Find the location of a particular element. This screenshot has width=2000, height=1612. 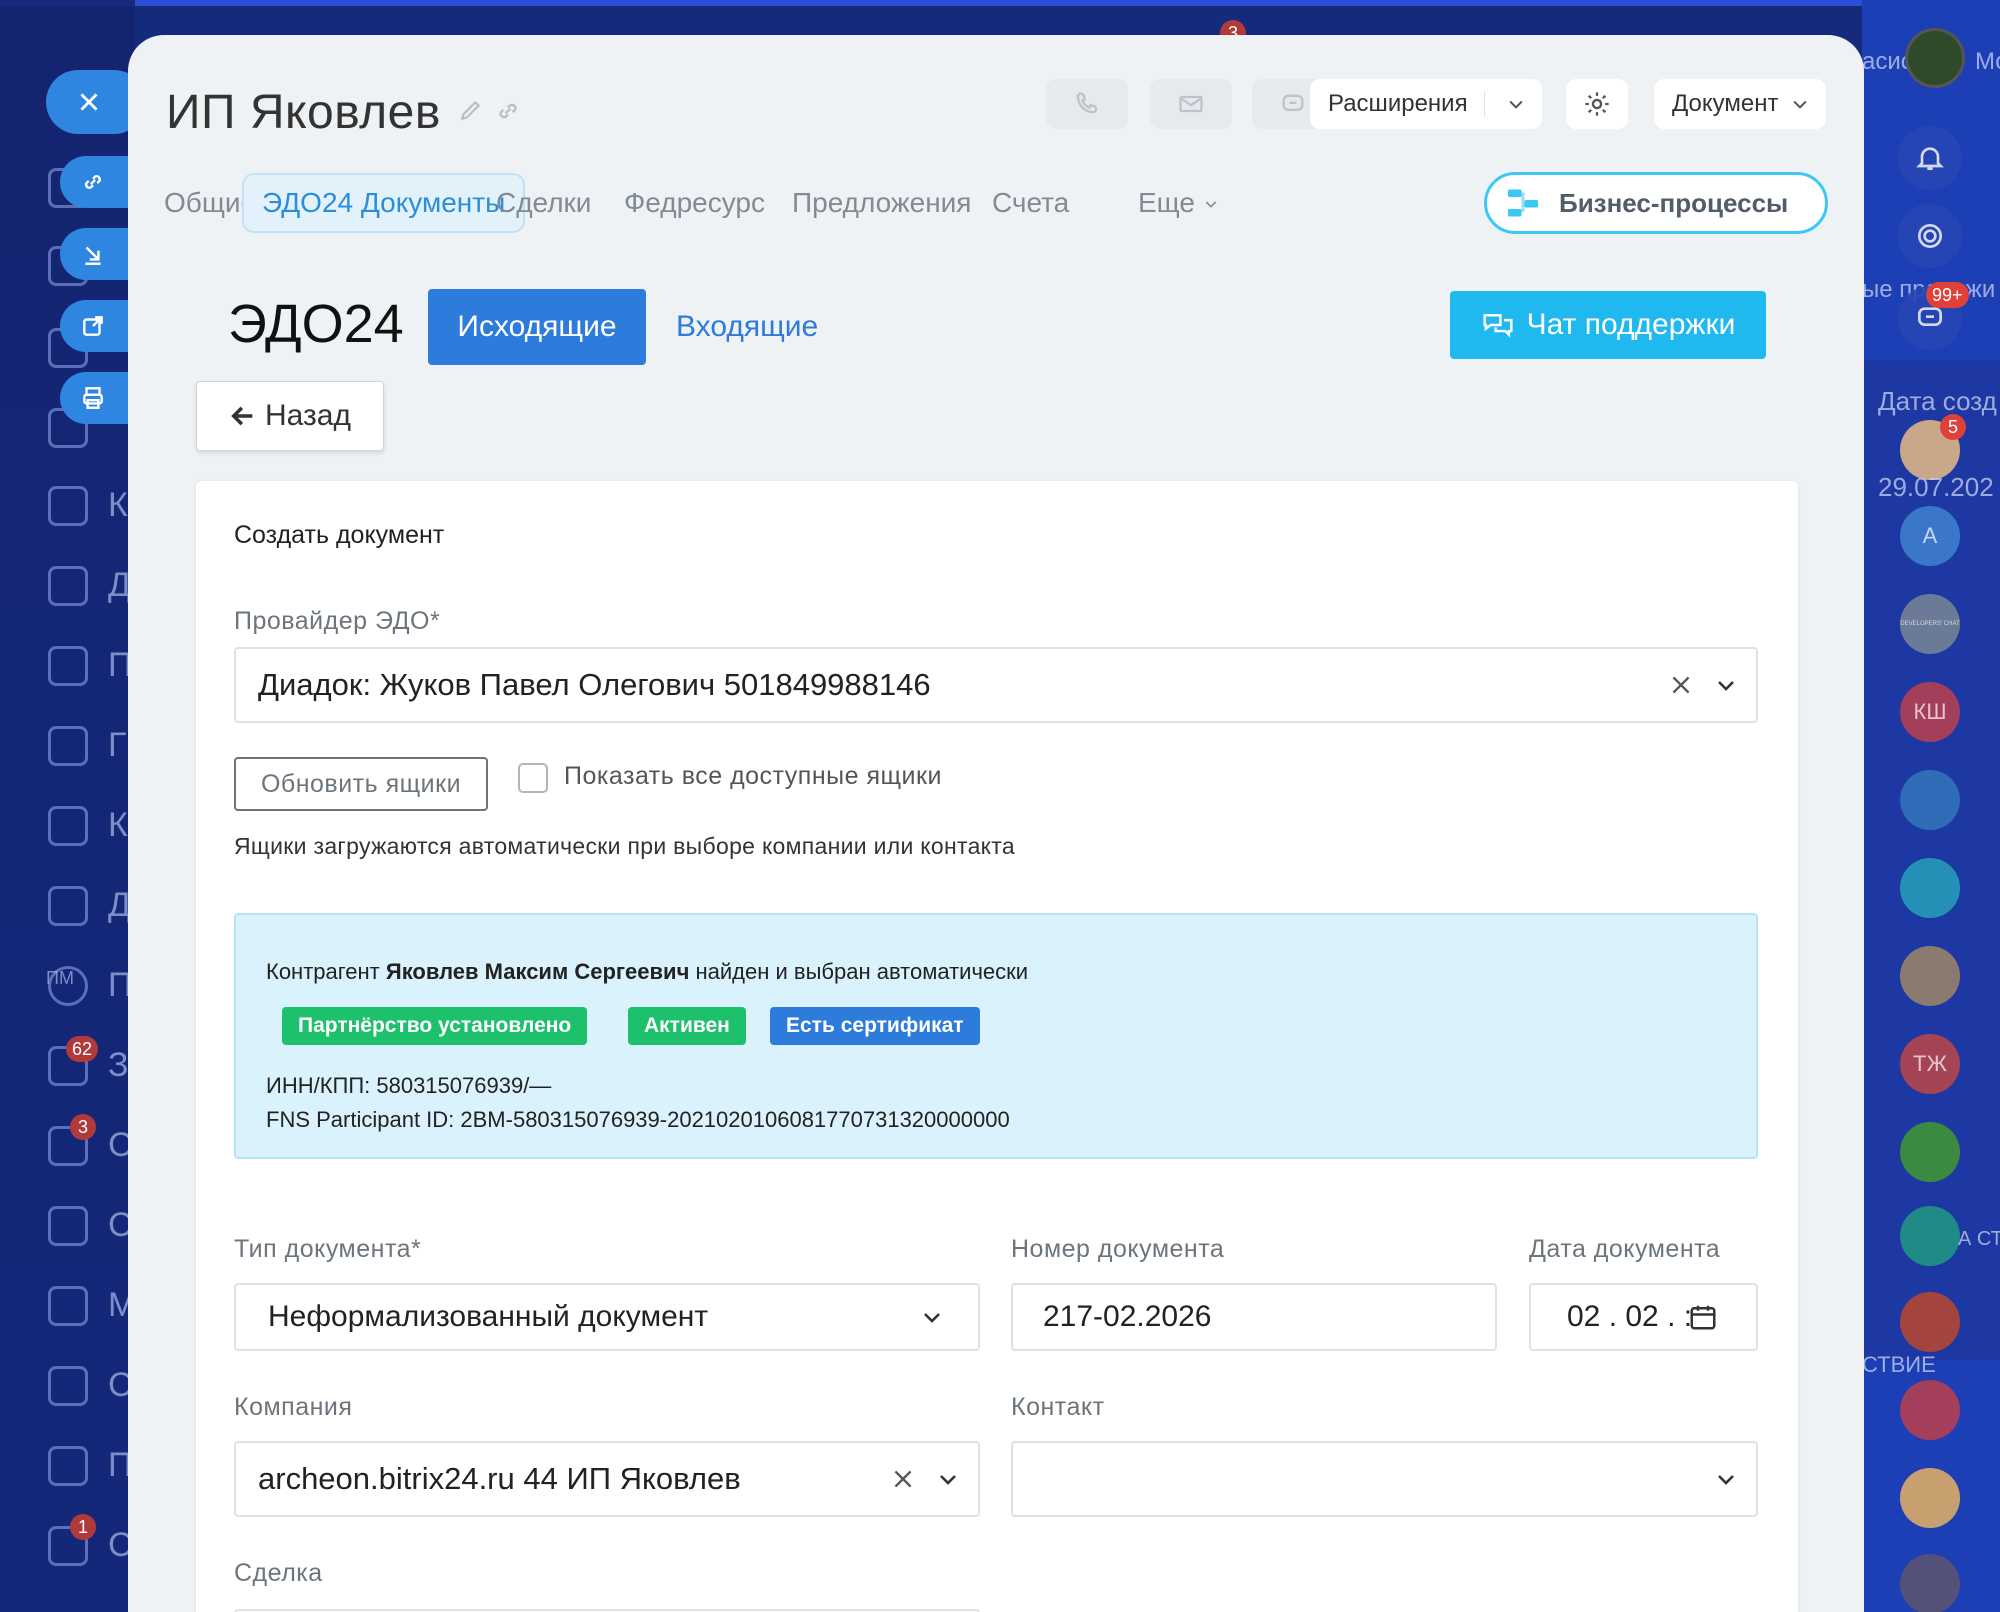

tab-more: Еще is located at coordinates (1178, 203).